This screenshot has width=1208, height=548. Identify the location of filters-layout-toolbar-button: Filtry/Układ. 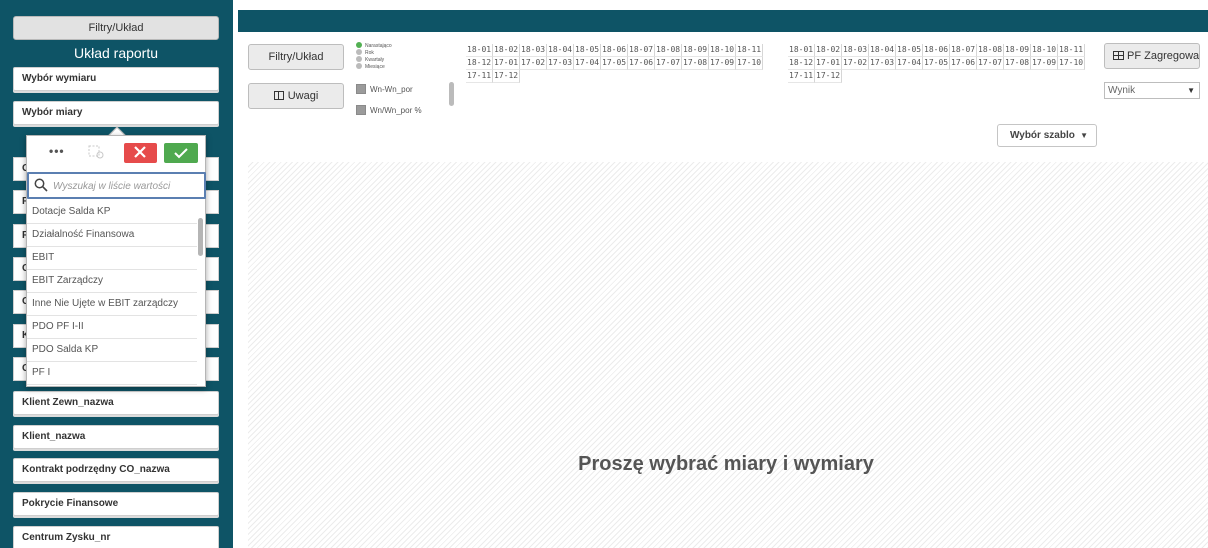
(296, 57).